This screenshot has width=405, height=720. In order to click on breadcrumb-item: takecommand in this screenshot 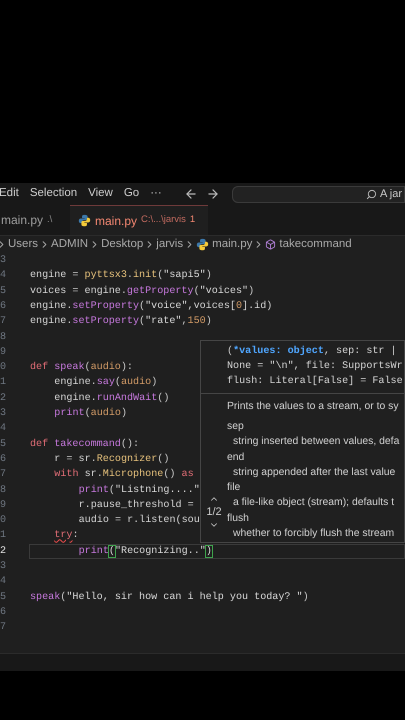, I will do `click(315, 245)`.